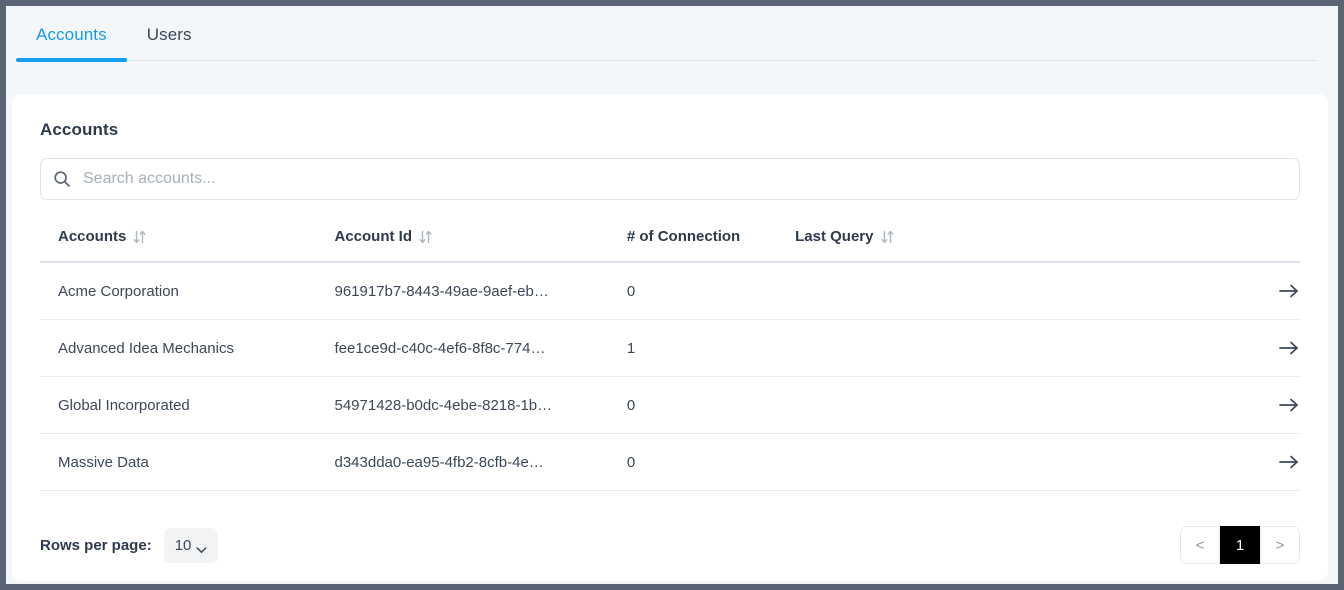  I want to click on column-header-accounts-label: Accounts, so click(92, 236).